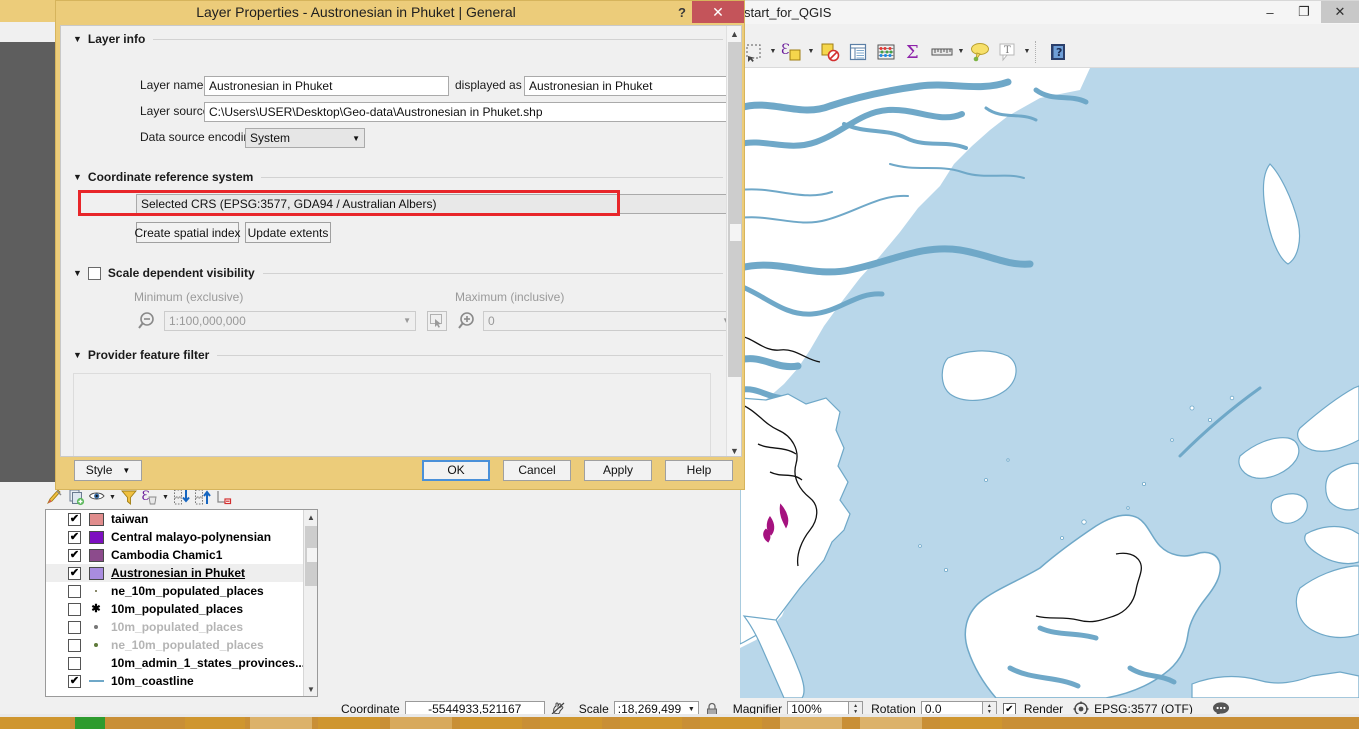 Image resolution: width=1359 pixels, height=729 pixels. I want to click on measure-dropdown-arrow: ▼, so click(961, 52).